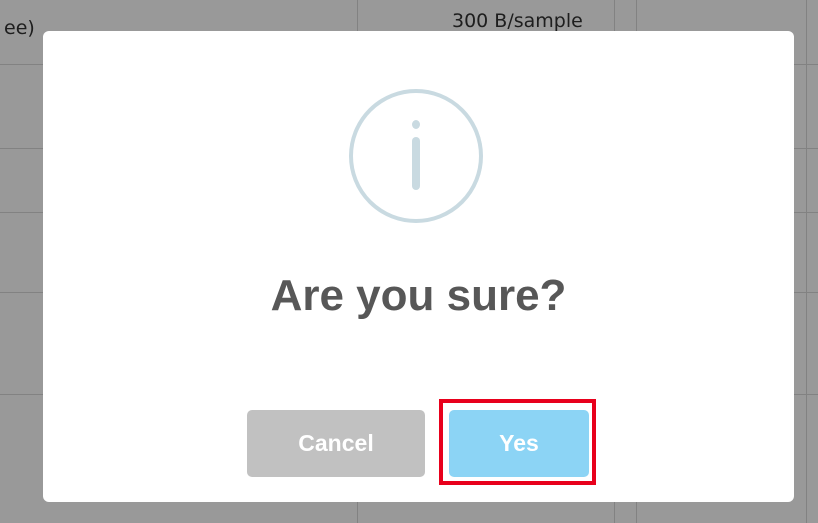 The image size is (818, 523). I want to click on dialog-title: Are you sure?, so click(418, 295).